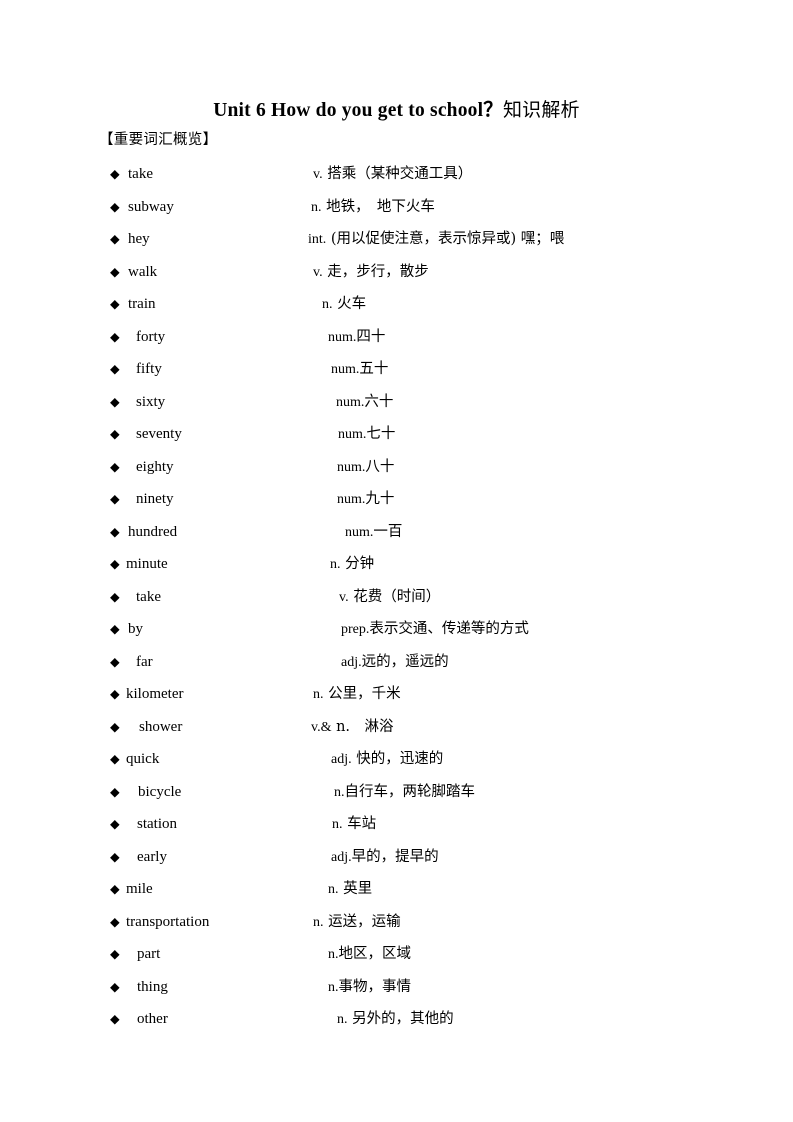 This screenshot has width=793, height=1122. I want to click on vocabulary-definition: num.四十, so click(356, 338).